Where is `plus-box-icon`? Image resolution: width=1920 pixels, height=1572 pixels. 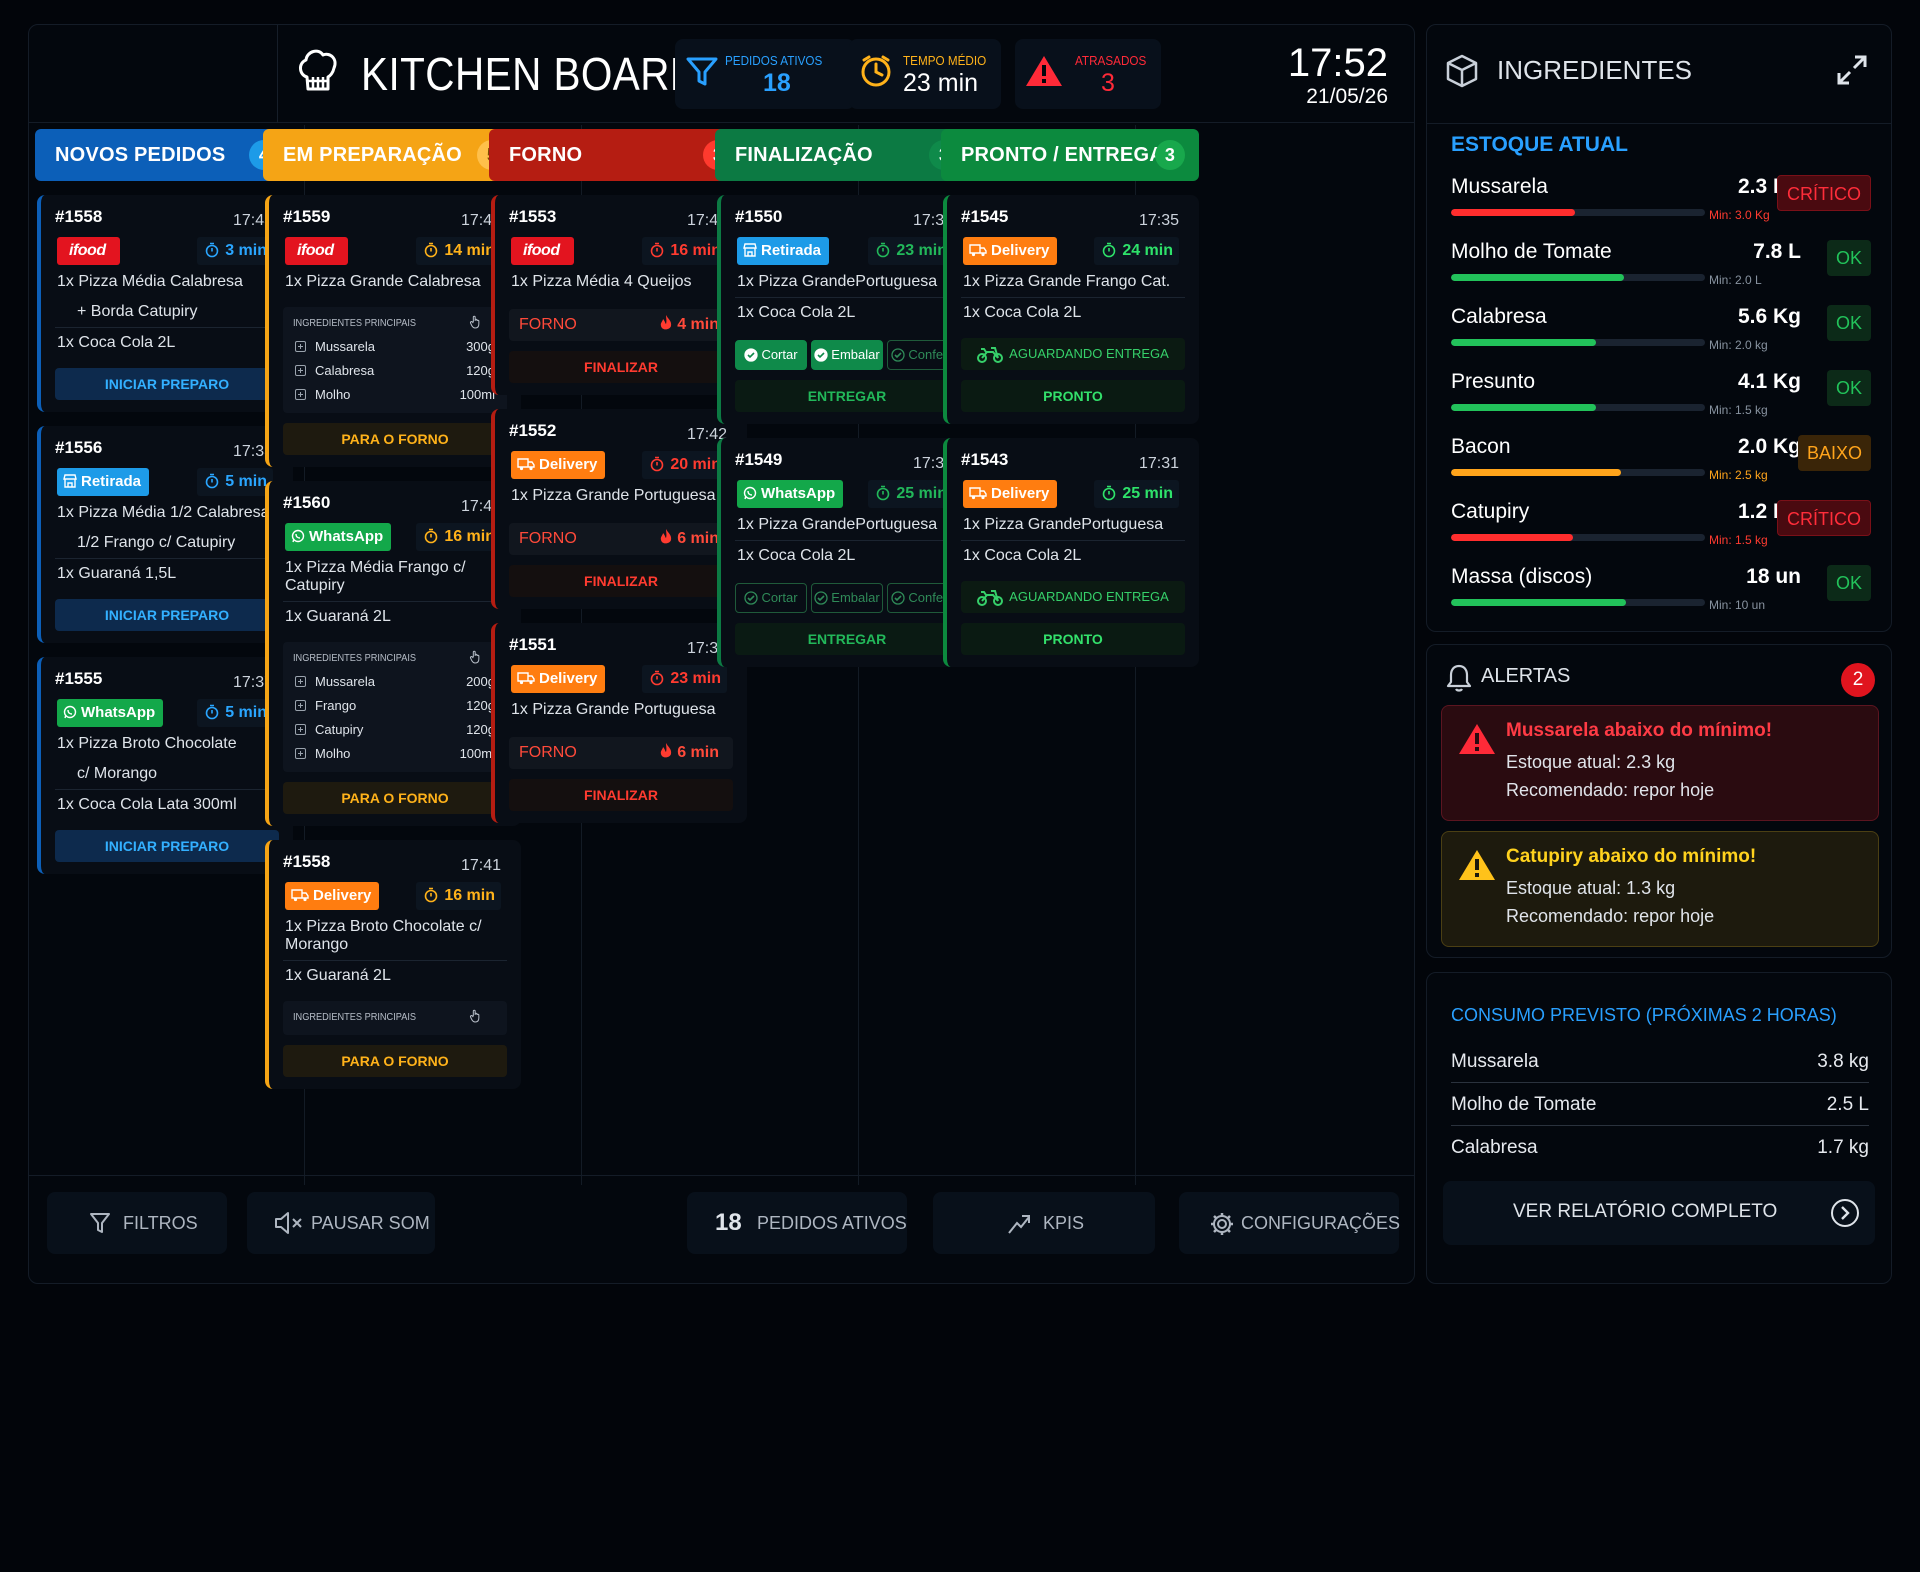 plus-box-icon is located at coordinates (300, 394).